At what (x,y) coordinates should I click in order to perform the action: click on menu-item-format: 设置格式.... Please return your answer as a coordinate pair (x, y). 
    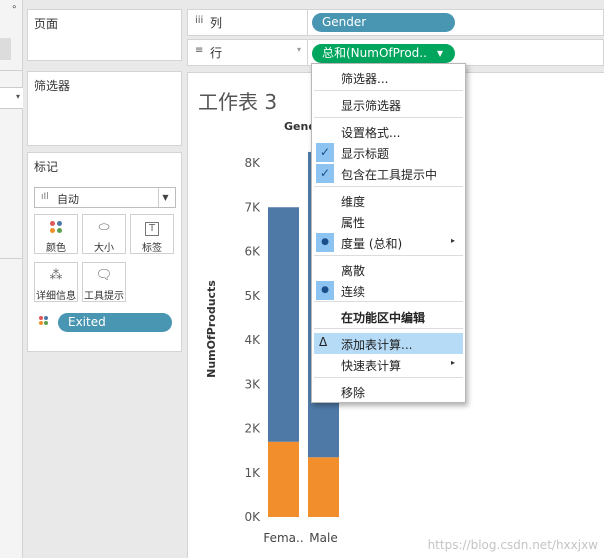
    Looking at the image, I should click on (388, 131).